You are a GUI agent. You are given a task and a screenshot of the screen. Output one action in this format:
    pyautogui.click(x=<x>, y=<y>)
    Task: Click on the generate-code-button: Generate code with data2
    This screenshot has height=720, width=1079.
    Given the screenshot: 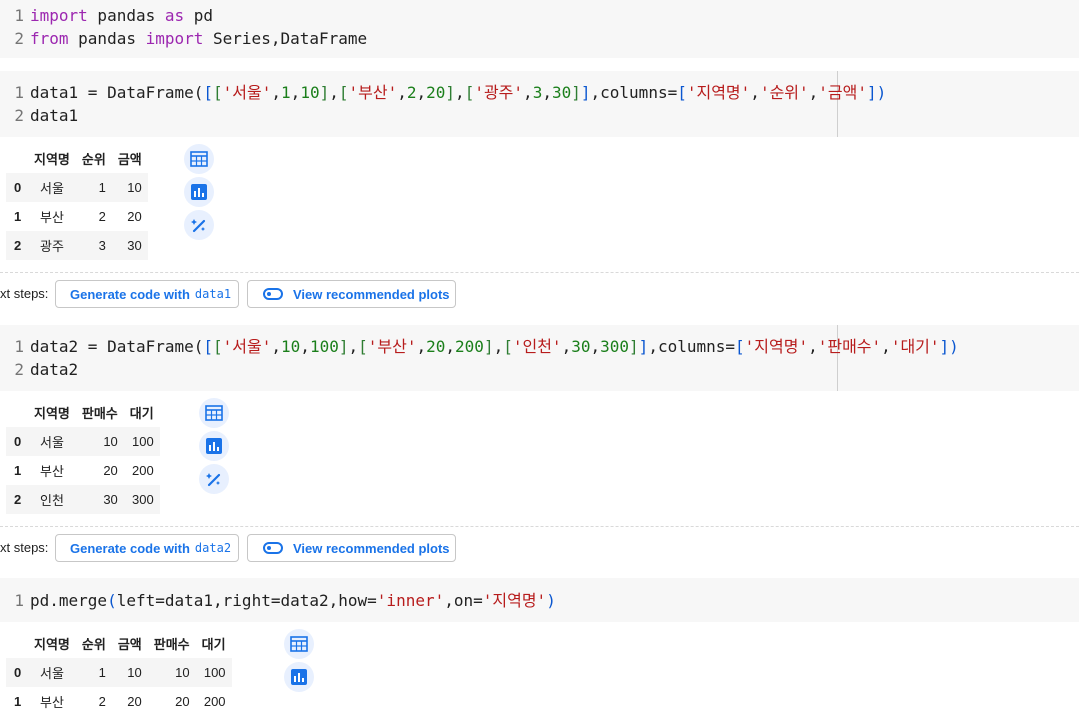 What is the action you would take?
    pyautogui.click(x=147, y=548)
    